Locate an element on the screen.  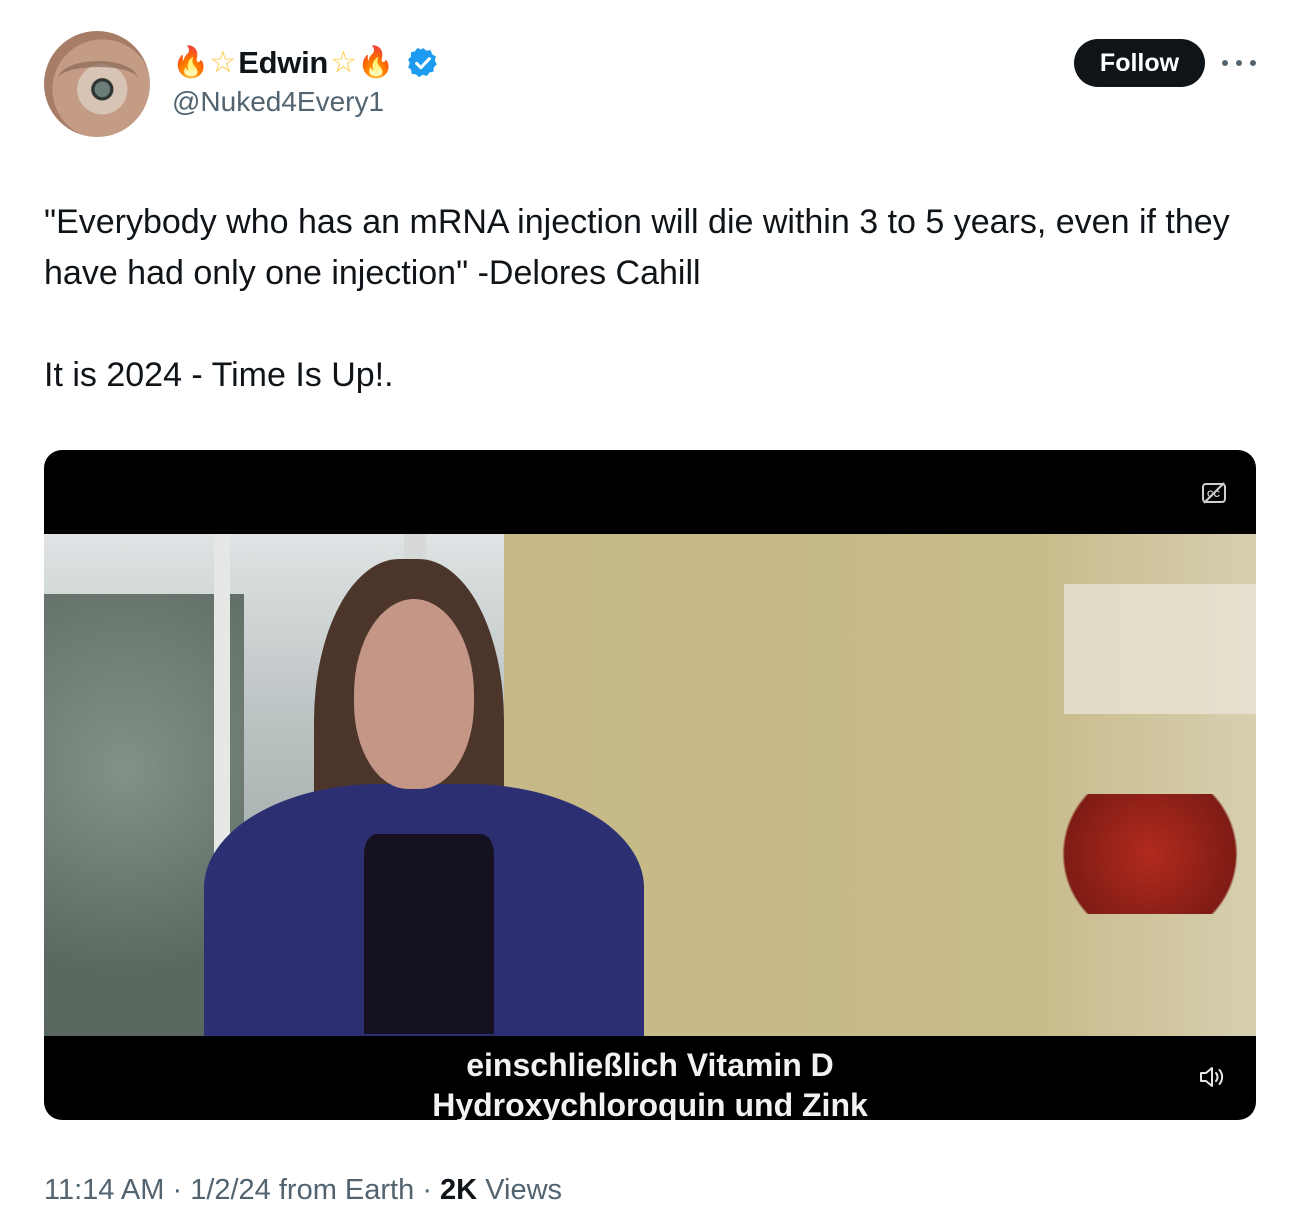
wall-poster is located at coordinates (1160, 649).